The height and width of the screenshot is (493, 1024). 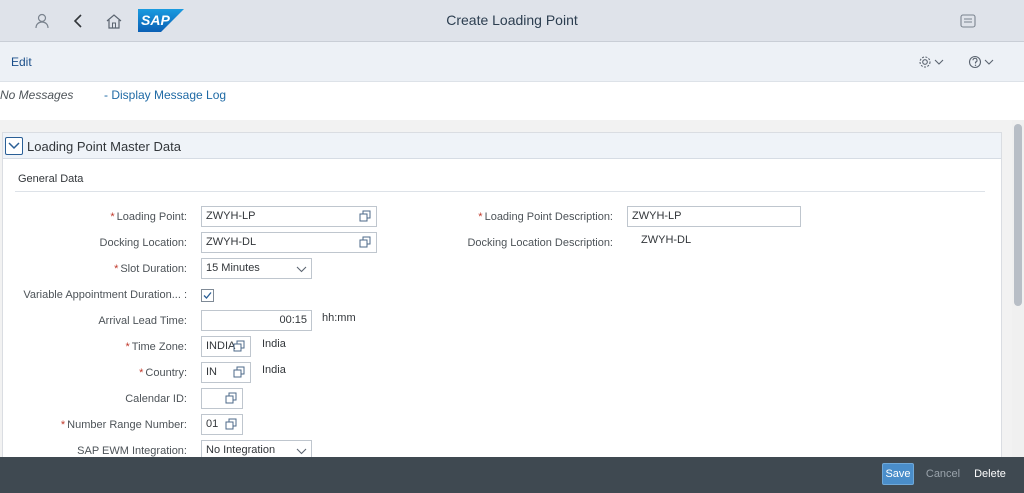 What do you see at coordinates (132, 451) in the screenshot?
I see `ewm-integration-label: SAP EWM Integration:` at bounding box center [132, 451].